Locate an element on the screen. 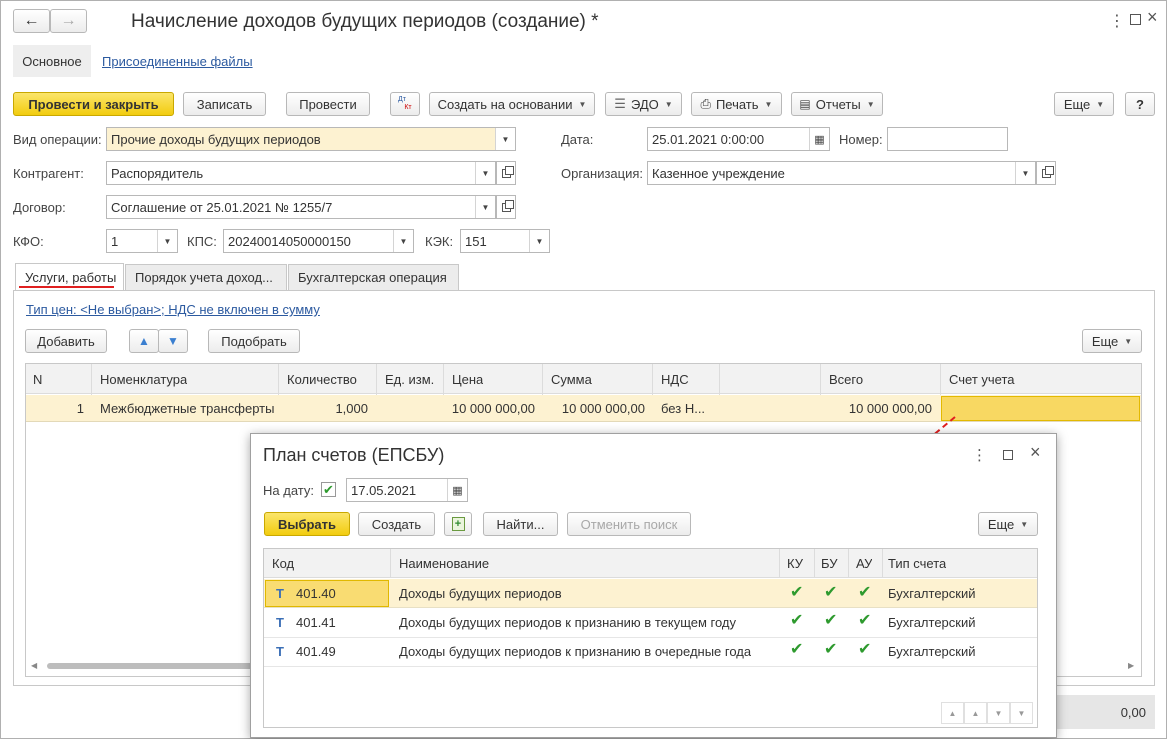  scroll-first-icon: ▲ is located at coordinates (952, 713).